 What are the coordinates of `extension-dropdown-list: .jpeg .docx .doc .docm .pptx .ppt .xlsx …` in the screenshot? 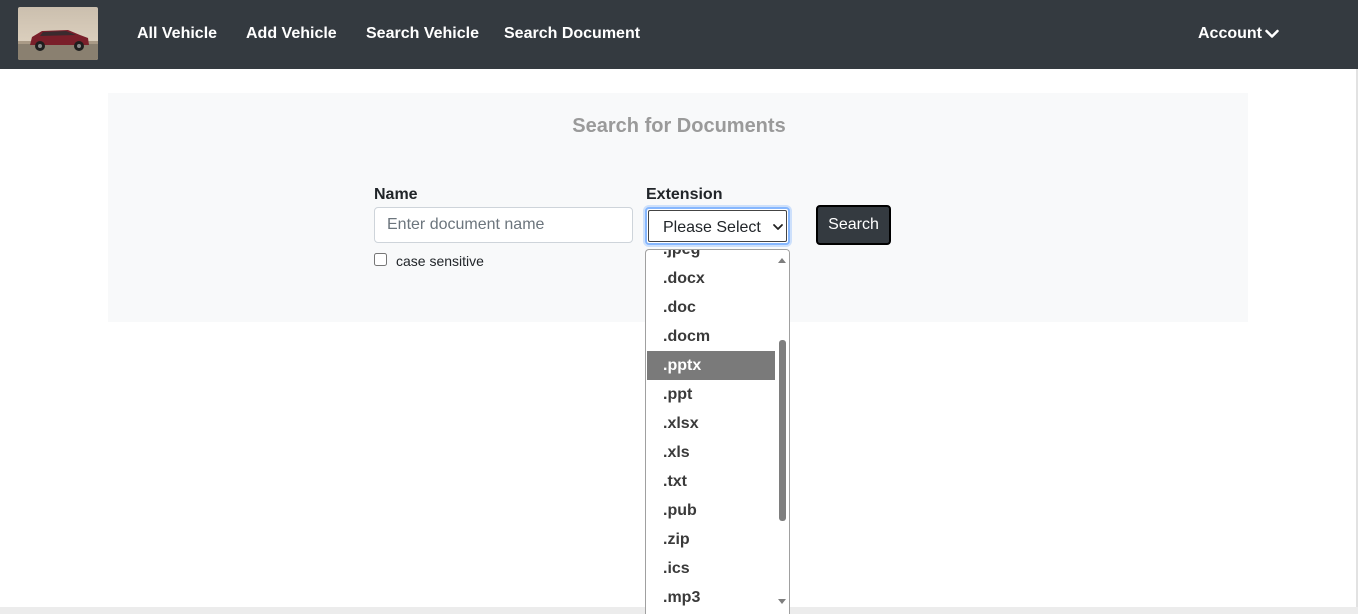 It's located at (717, 431).